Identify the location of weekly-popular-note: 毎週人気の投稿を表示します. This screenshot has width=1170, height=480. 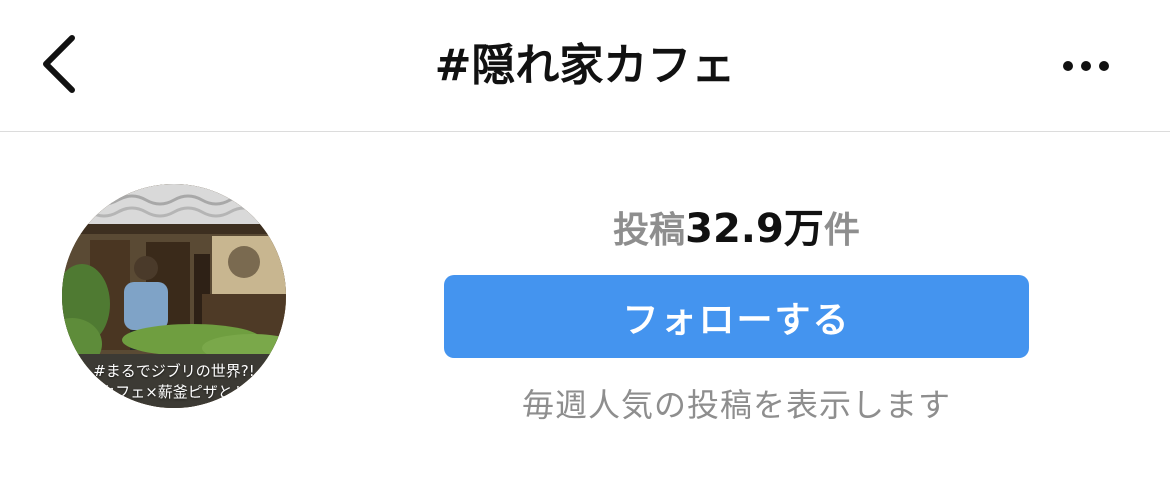
(736, 405).